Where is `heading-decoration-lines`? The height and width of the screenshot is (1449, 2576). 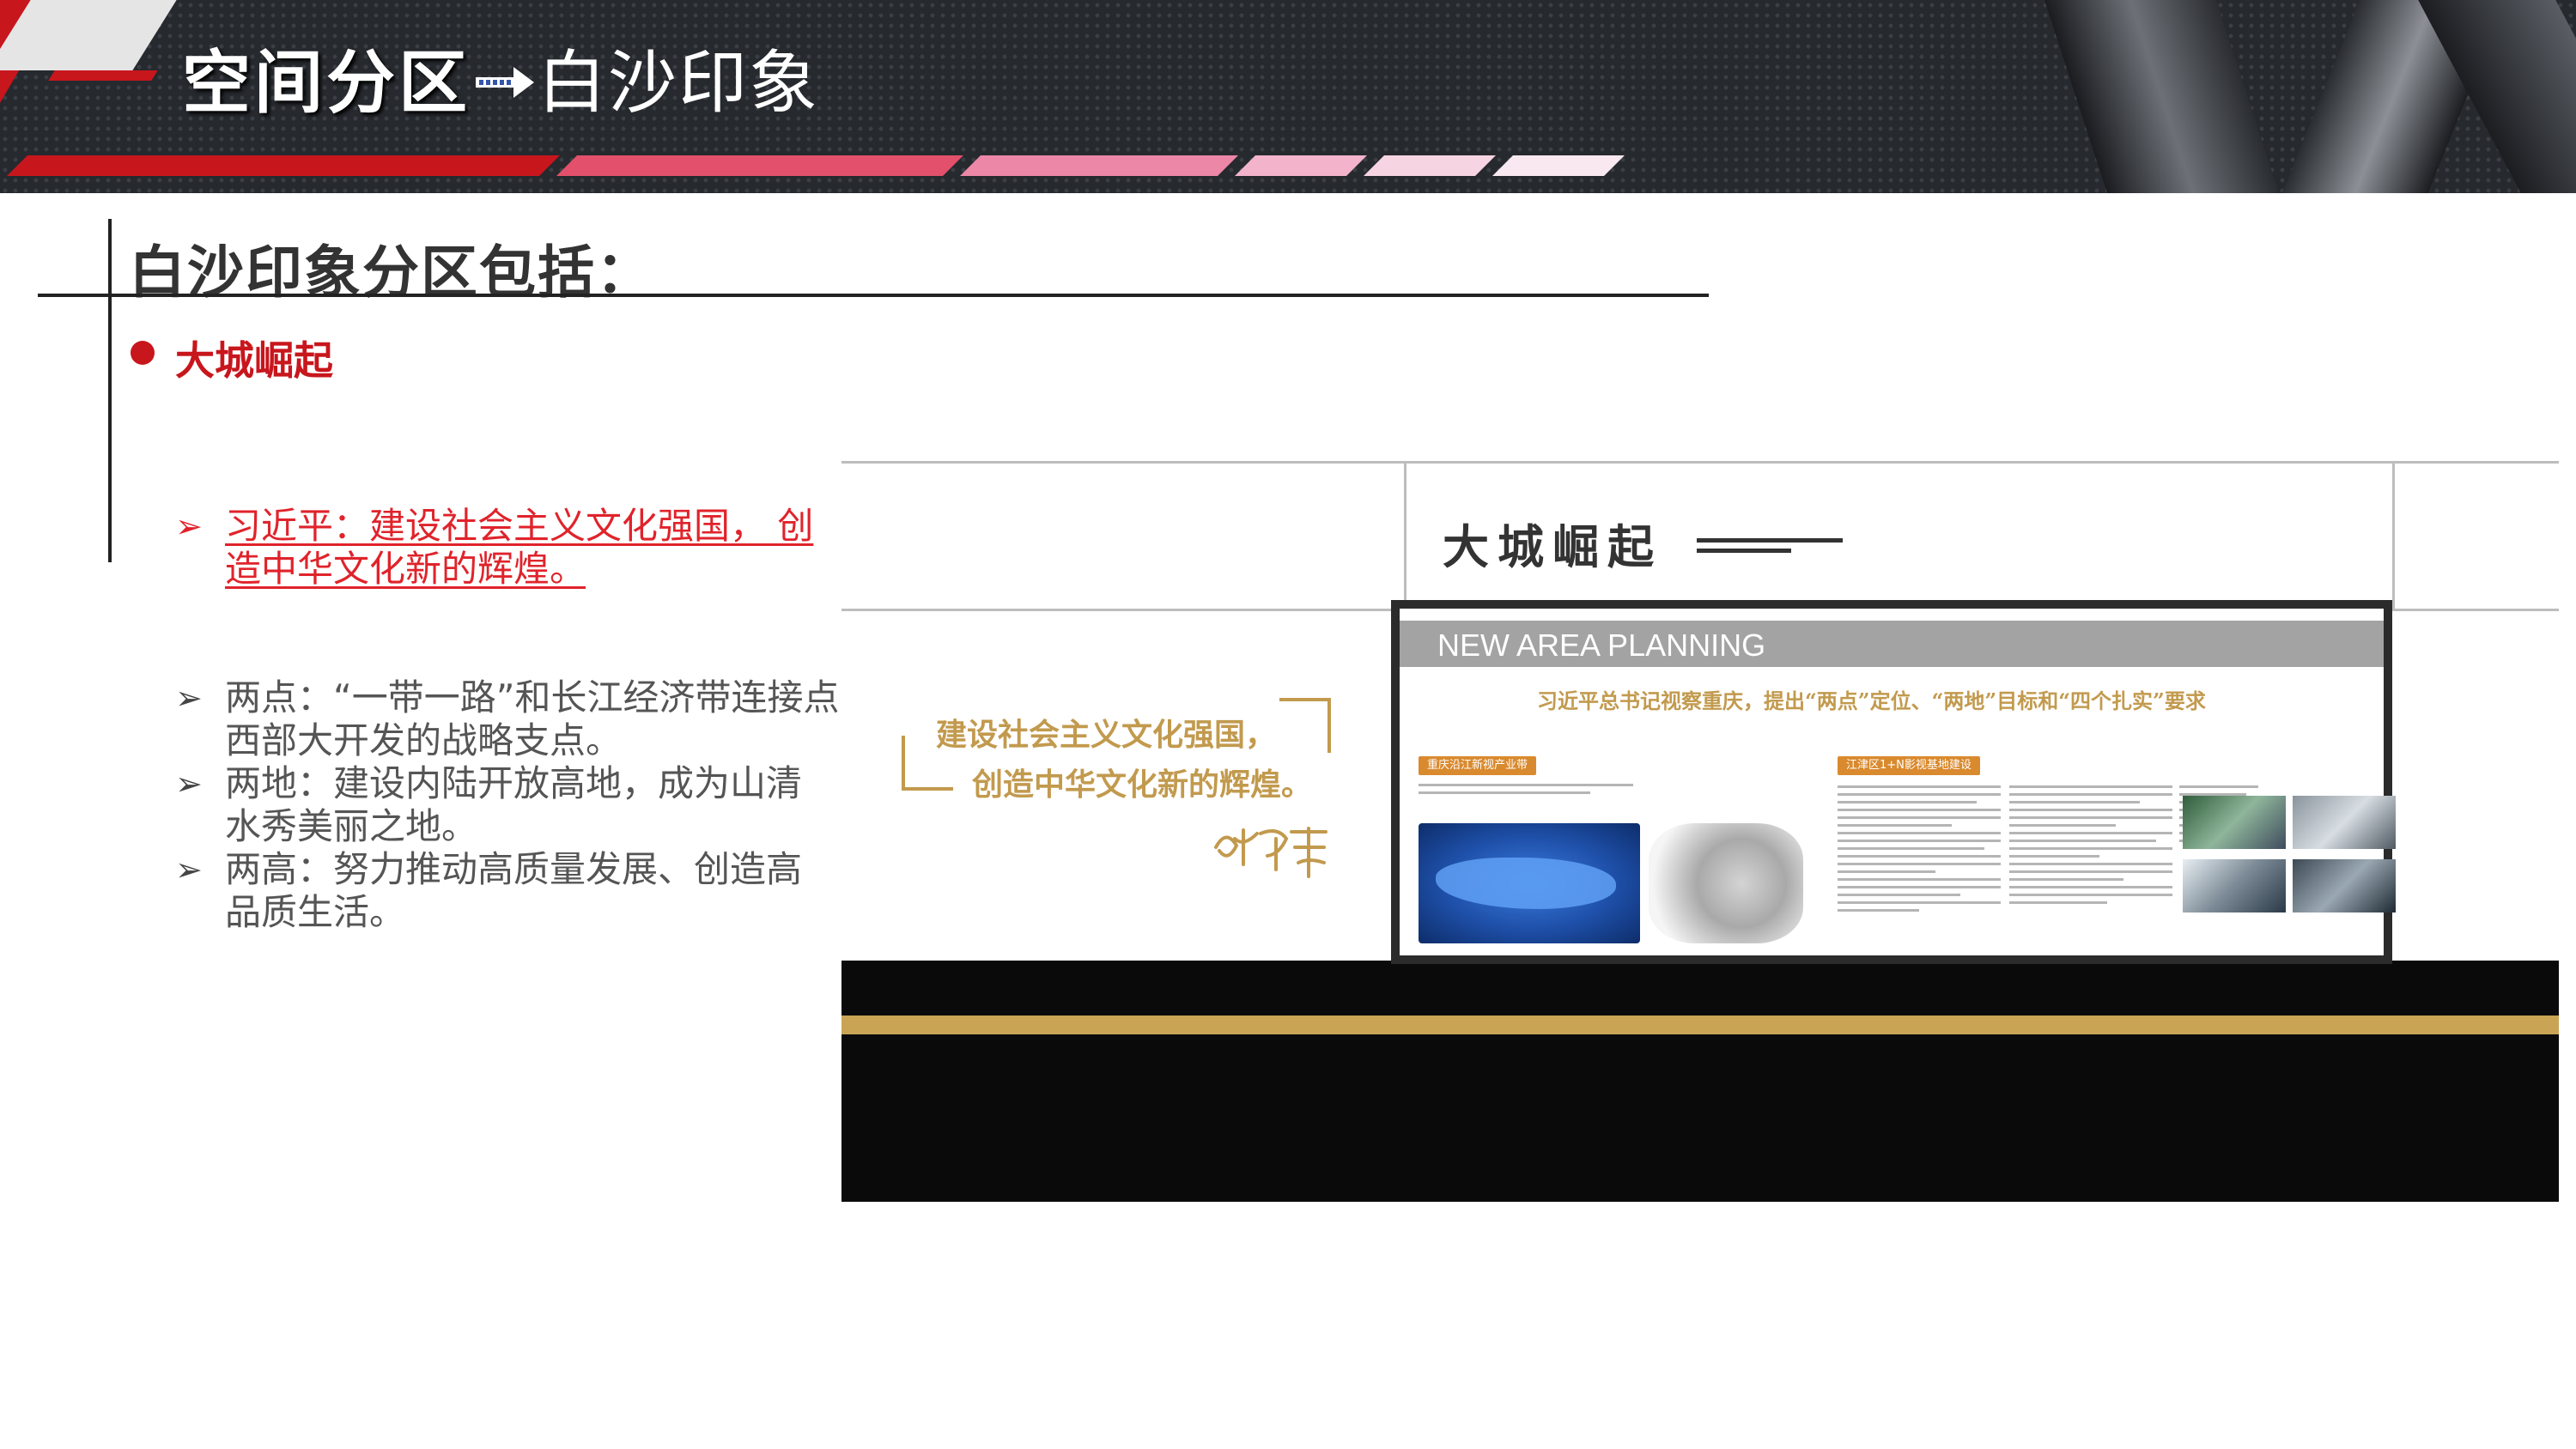 heading-decoration-lines is located at coordinates (1770, 546).